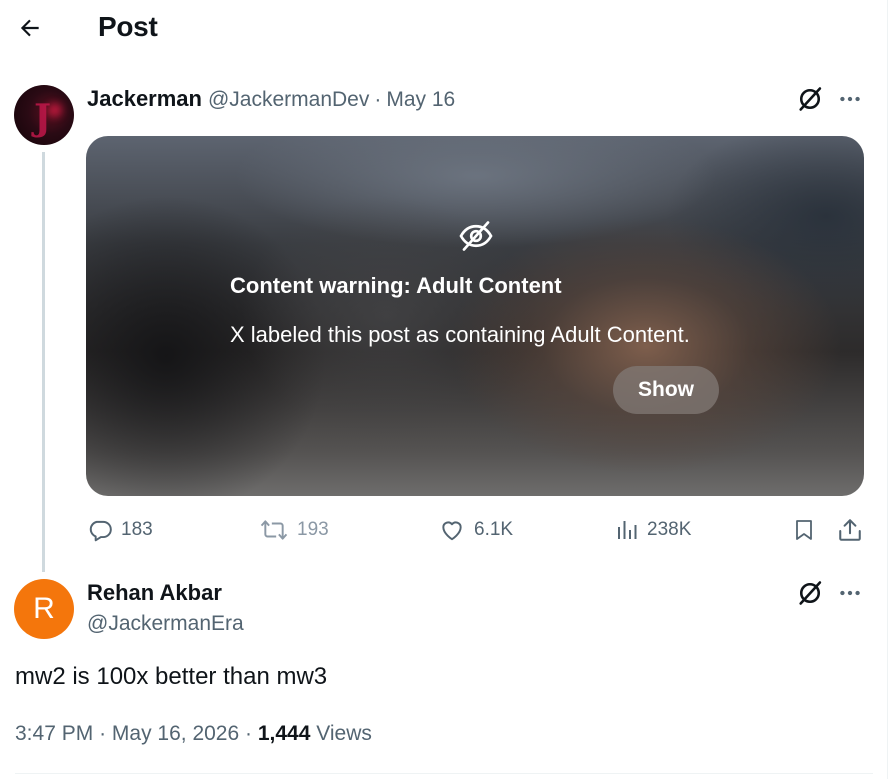 This screenshot has height=779, width=892. Describe the element at coordinates (165, 624) in the screenshot. I see `reply-author-handle: @JackermanEra` at that location.